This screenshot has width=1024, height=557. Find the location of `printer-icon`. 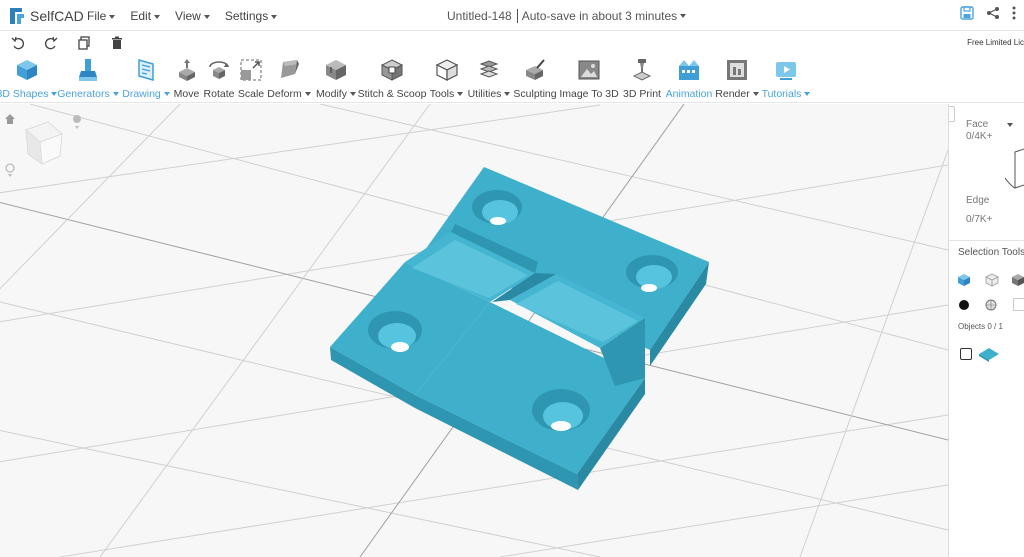

printer-icon is located at coordinates (642, 70).